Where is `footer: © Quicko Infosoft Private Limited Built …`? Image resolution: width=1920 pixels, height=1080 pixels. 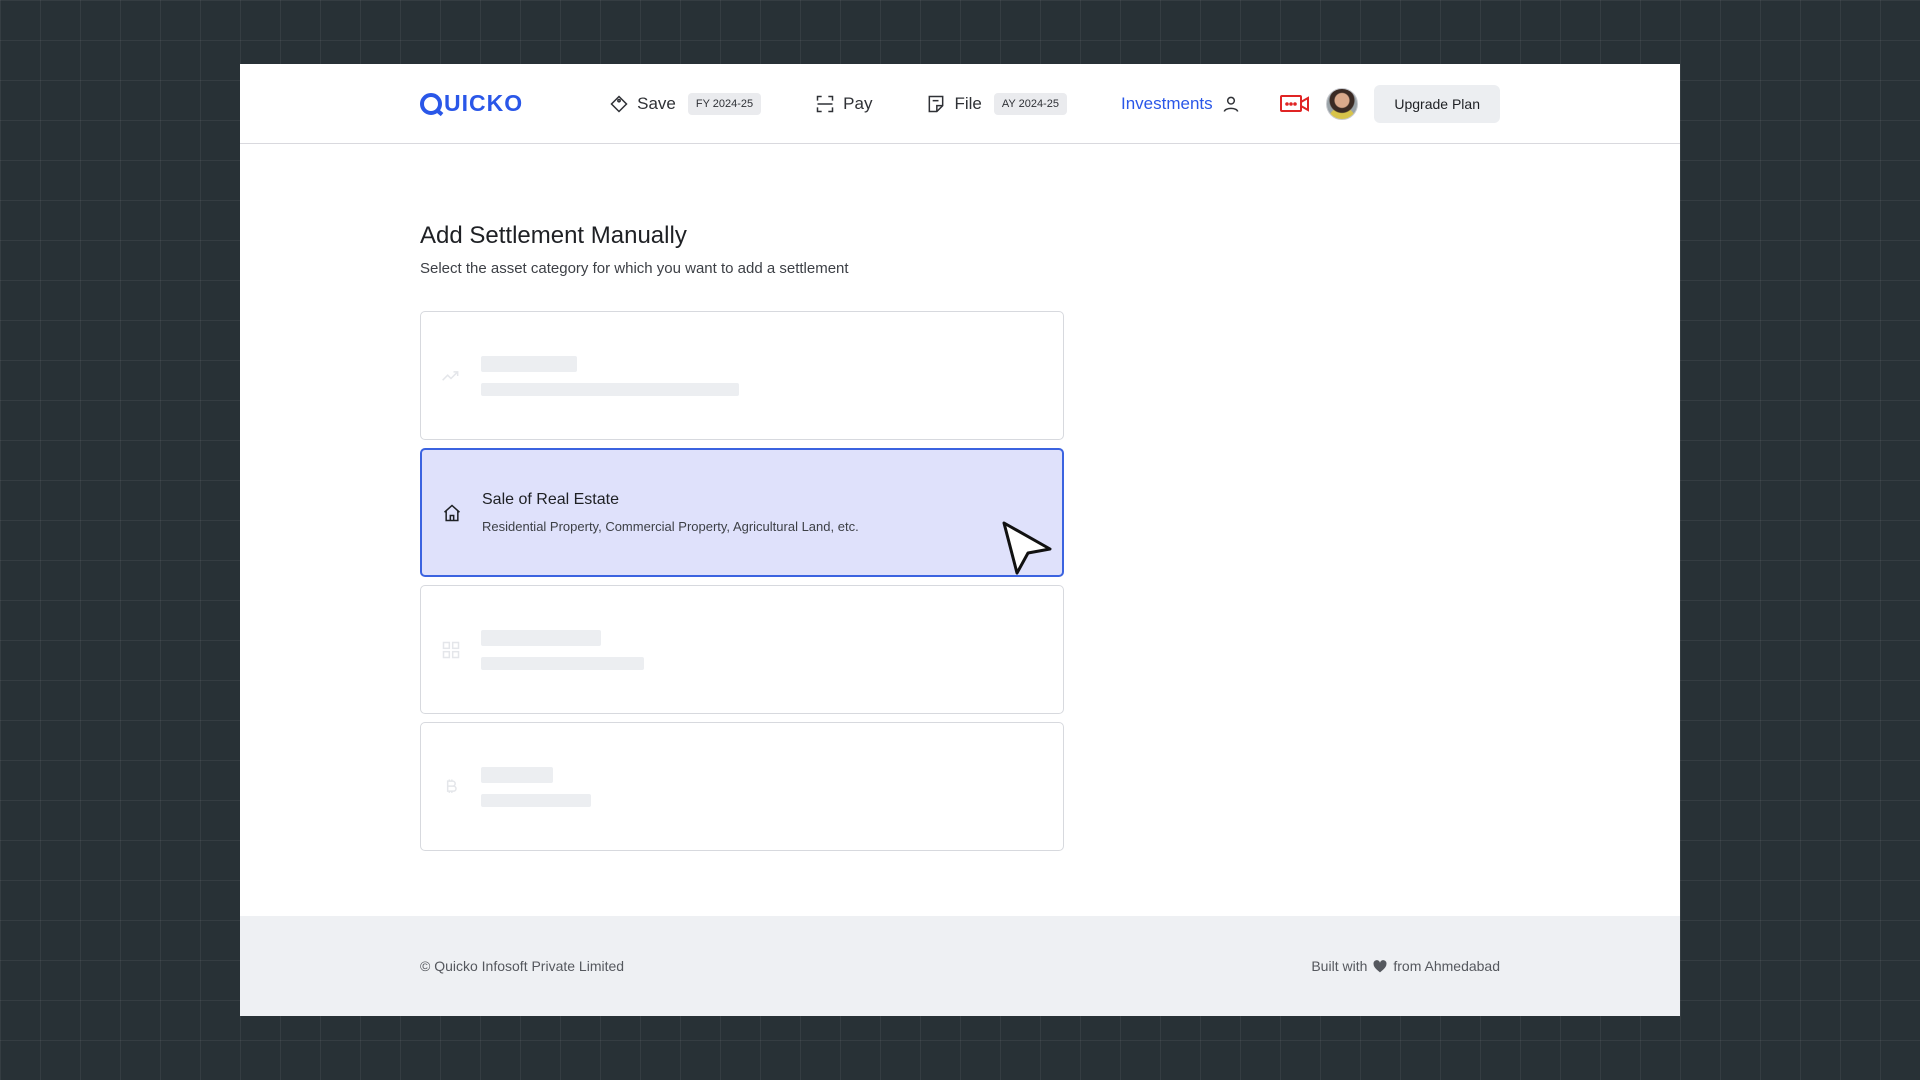 footer: © Quicko Infosoft Private Limited Built … is located at coordinates (960, 966).